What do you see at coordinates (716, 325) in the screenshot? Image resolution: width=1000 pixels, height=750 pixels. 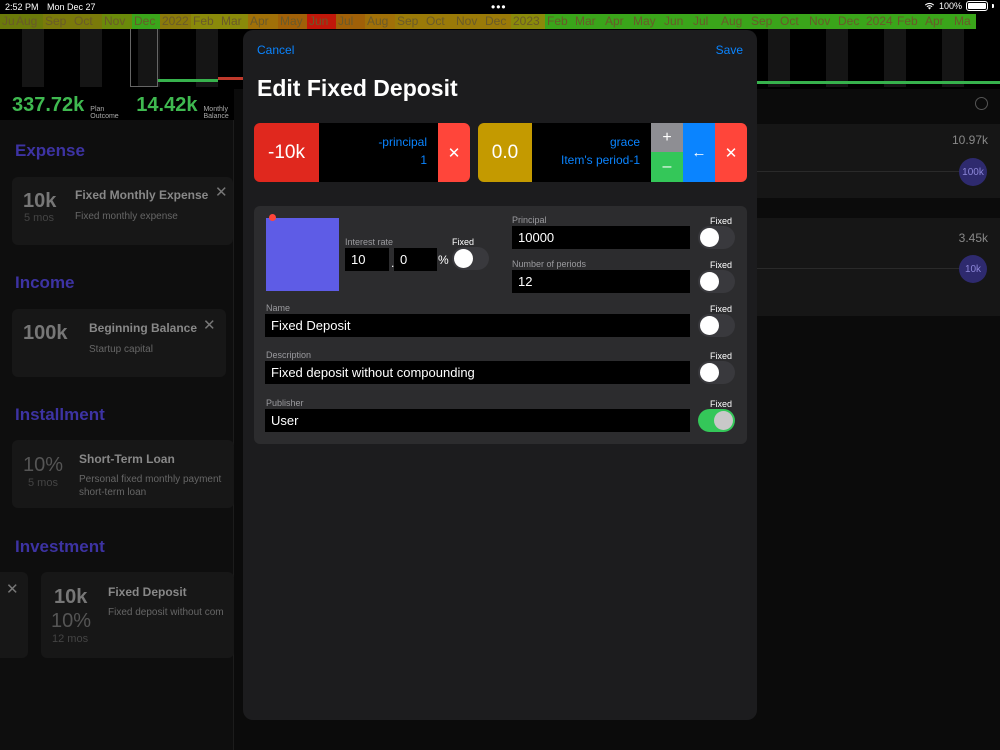 I see `name-fixed-toggle` at bounding box center [716, 325].